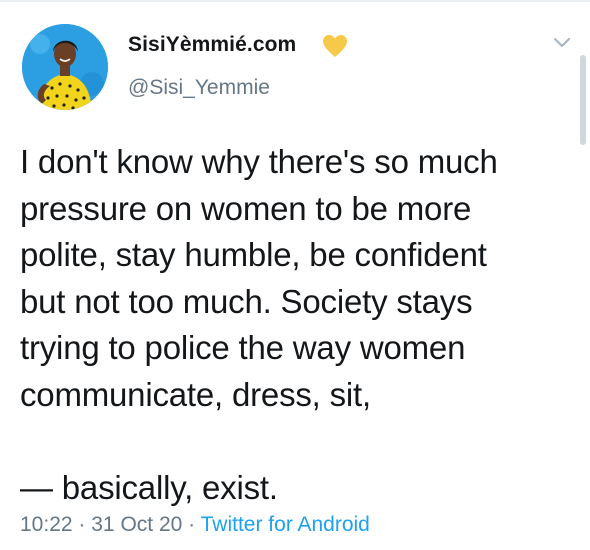 This screenshot has width=590, height=550. What do you see at coordinates (285, 524) in the screenshot?
I see `tweet-source-link: Twitter for Android` at bounding box center [285, 524].